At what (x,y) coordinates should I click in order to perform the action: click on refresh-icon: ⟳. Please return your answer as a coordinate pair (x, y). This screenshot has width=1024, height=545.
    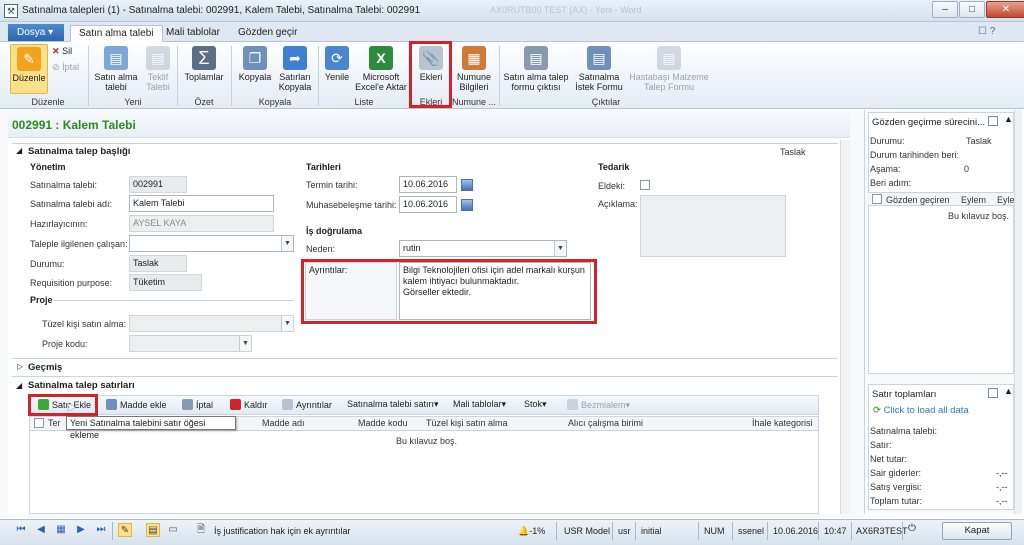
    Looking at the image, I should click on (337, 58).